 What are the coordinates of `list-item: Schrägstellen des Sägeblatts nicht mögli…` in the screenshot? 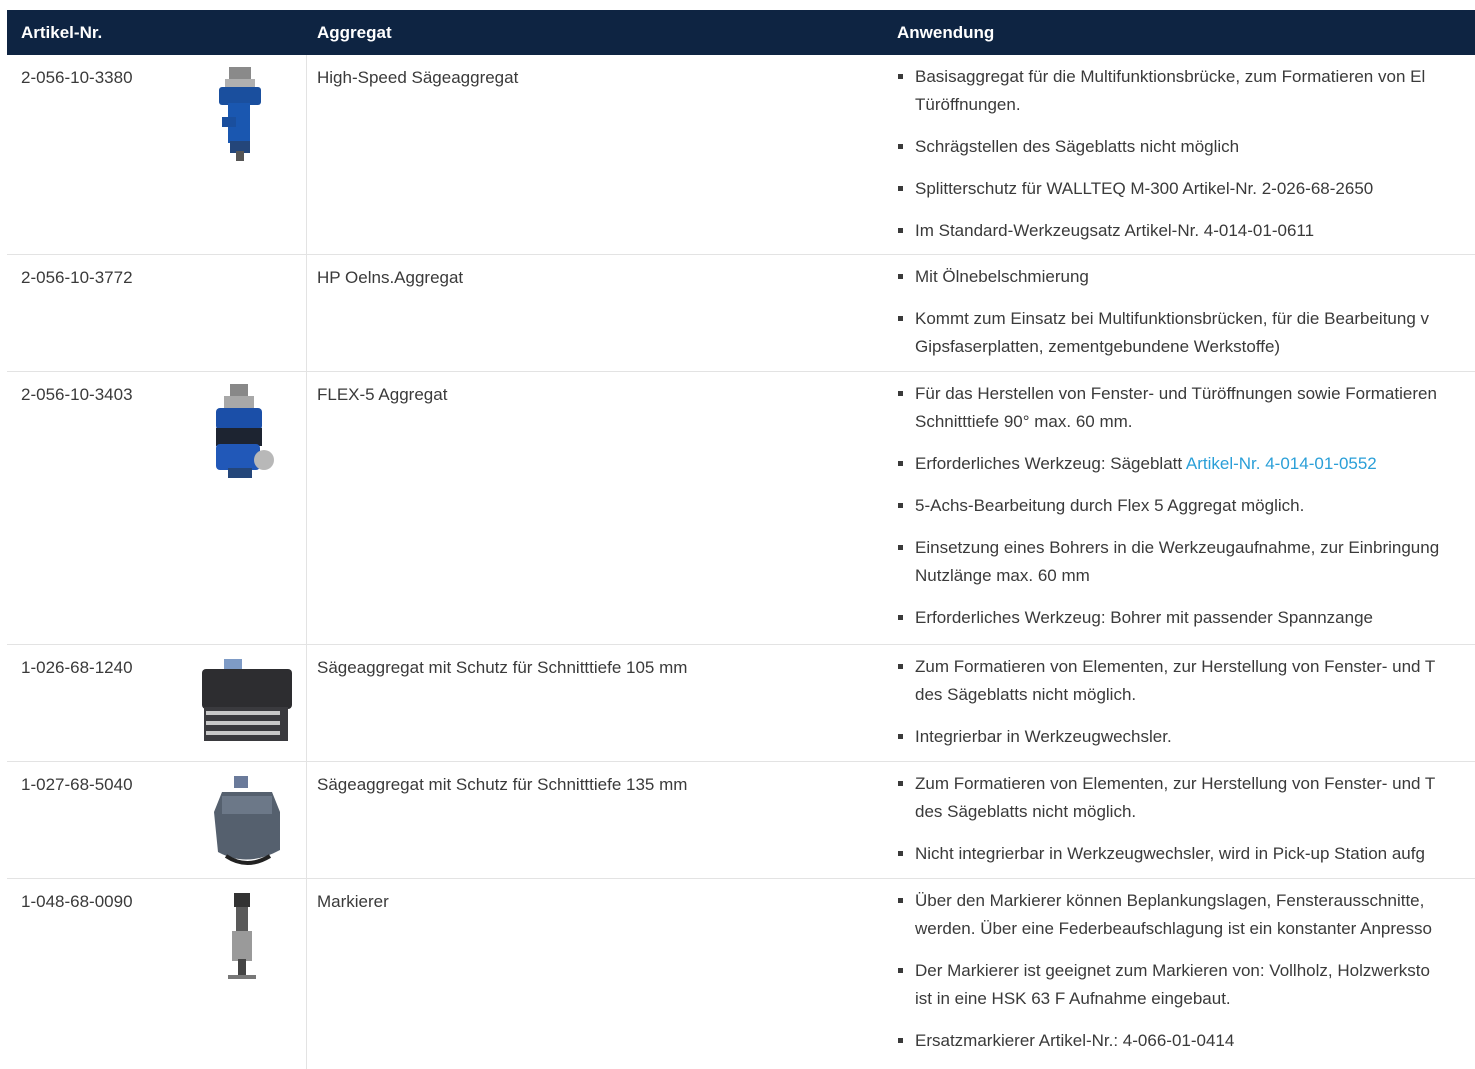 It's located at (1161, 147).